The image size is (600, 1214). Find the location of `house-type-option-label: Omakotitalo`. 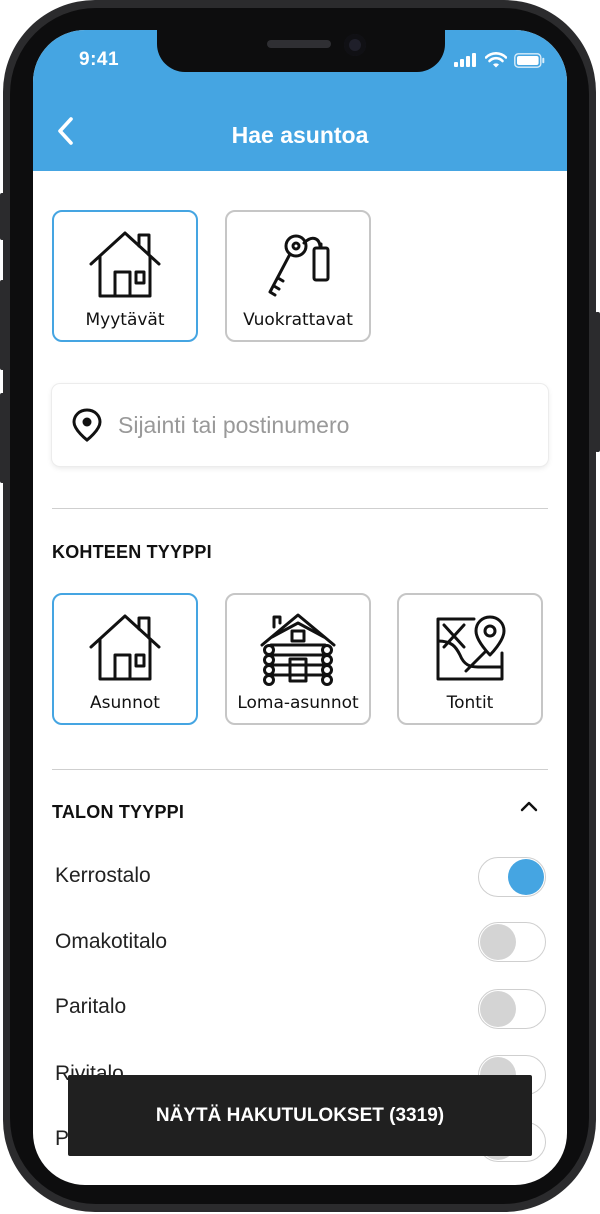

house-type-option-label: Omakotitalo is located at coordinates (111, 941).